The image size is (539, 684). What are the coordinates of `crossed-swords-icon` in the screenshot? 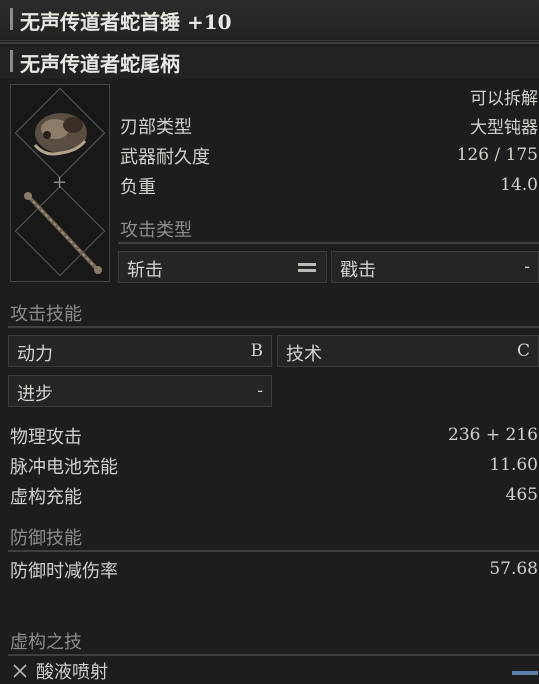 It's located at (20, 671).